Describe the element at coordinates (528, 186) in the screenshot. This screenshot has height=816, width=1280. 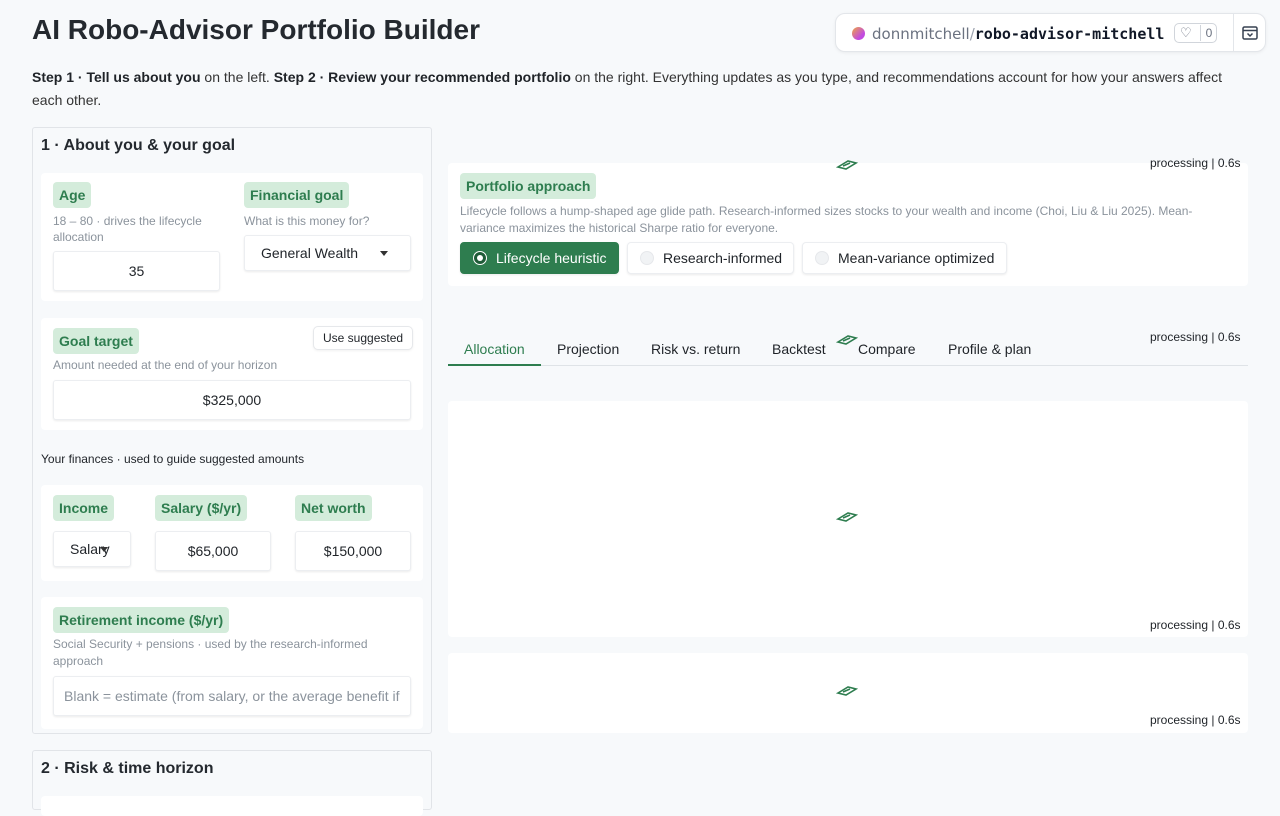
I see `approach-label: Portfolio approach` at that location.